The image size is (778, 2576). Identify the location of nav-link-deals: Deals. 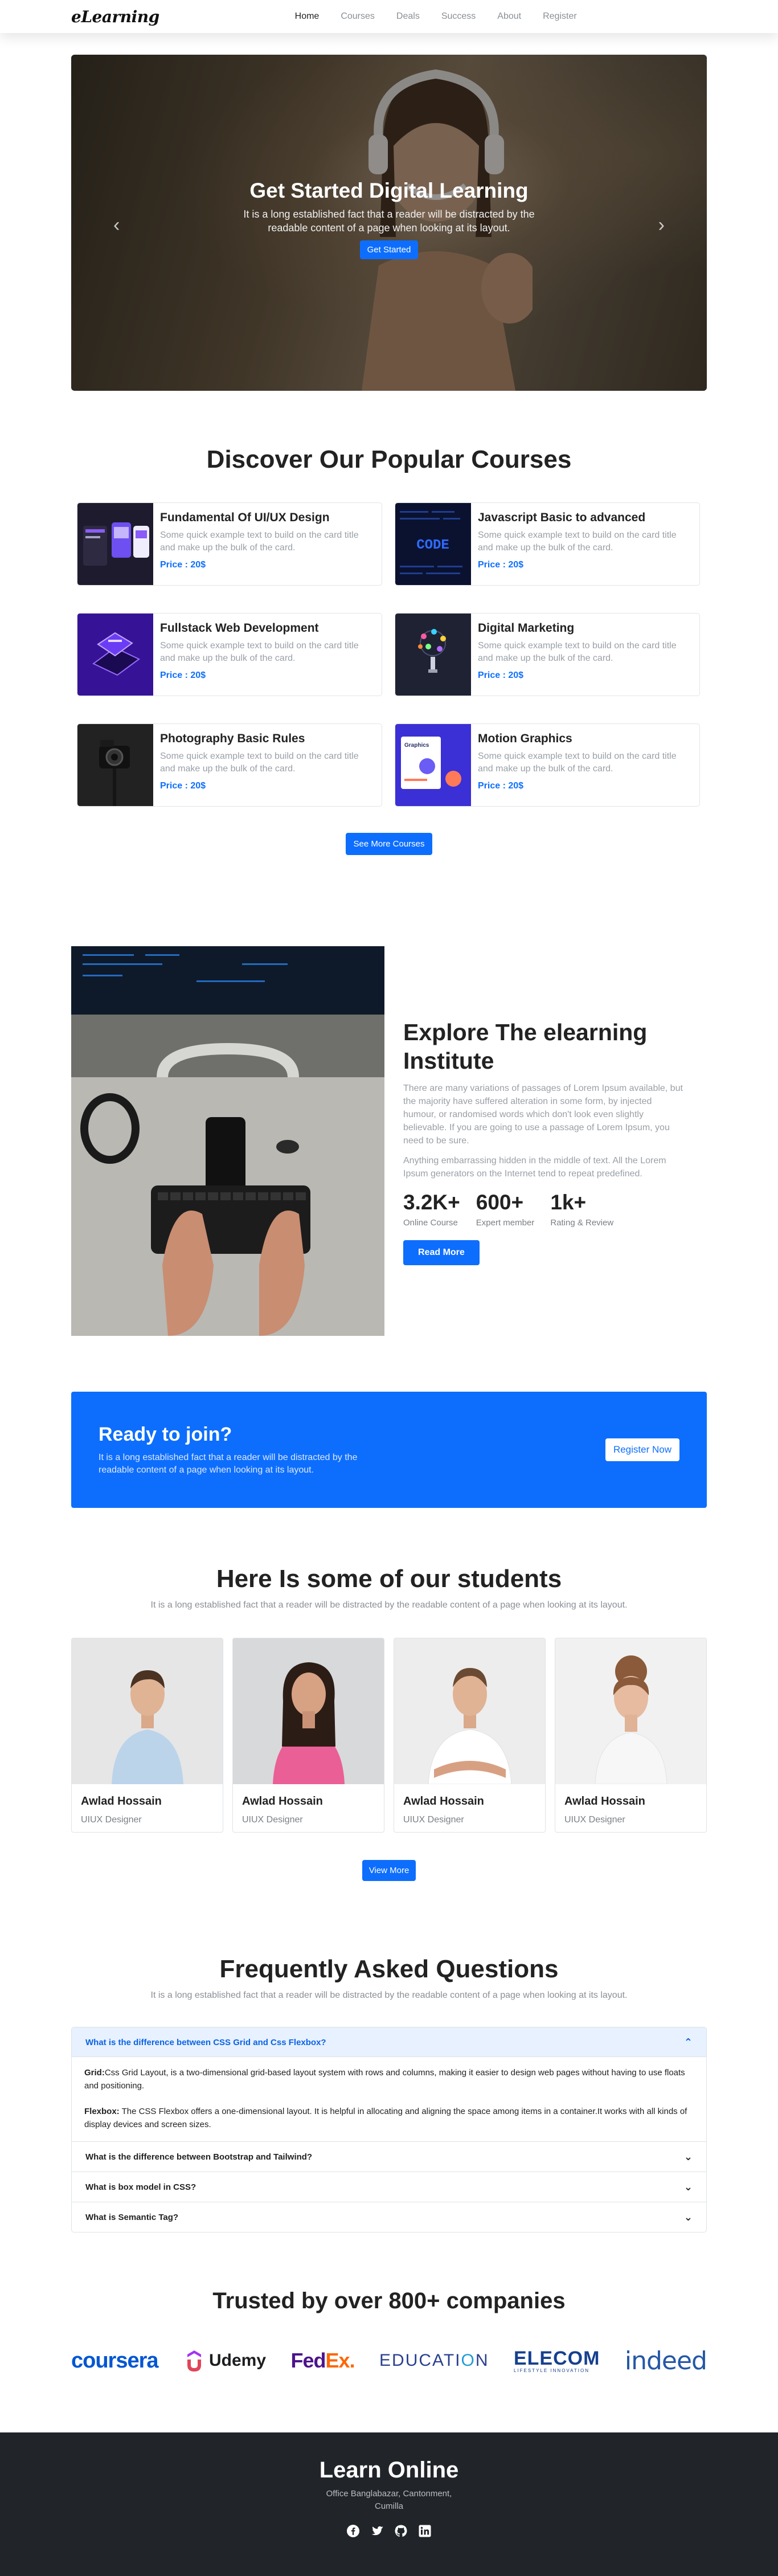
(408, 16).